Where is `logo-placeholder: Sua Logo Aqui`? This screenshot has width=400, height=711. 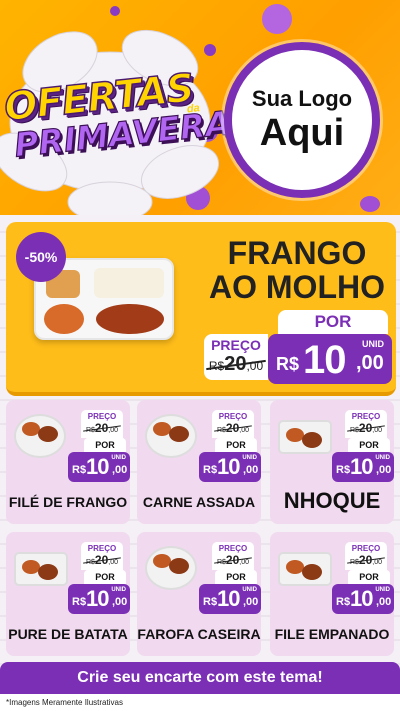 logo-placeholder: Sua Logo Aqui is located at coordinates (302, 120).